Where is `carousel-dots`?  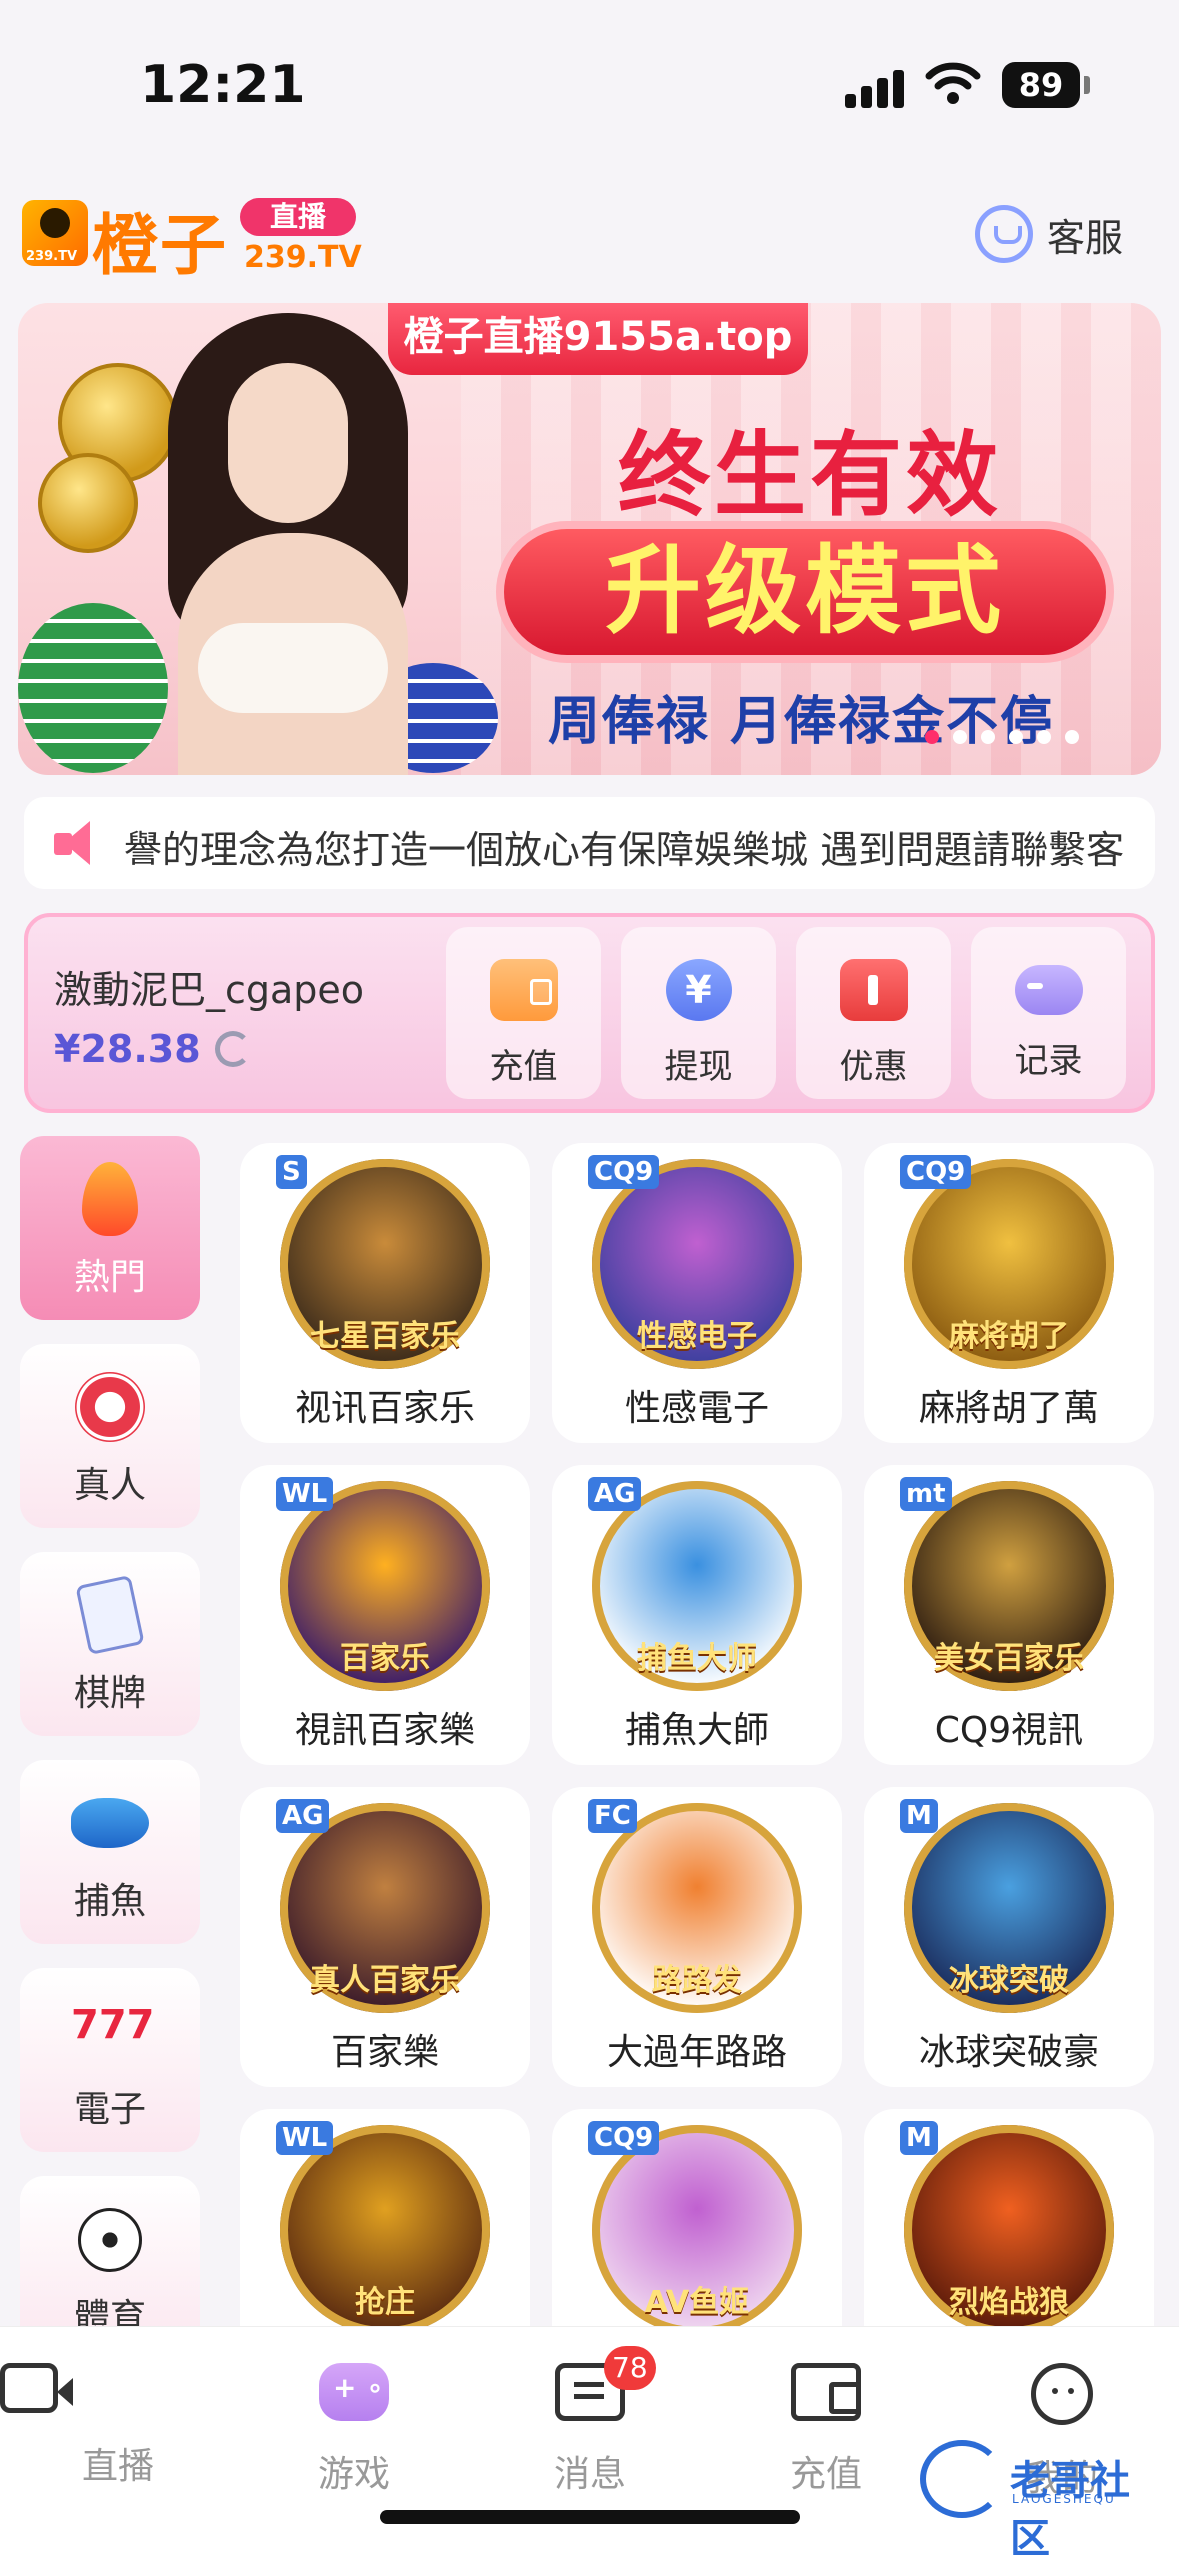
carousel-dots is located at coordinates (1002, 737).